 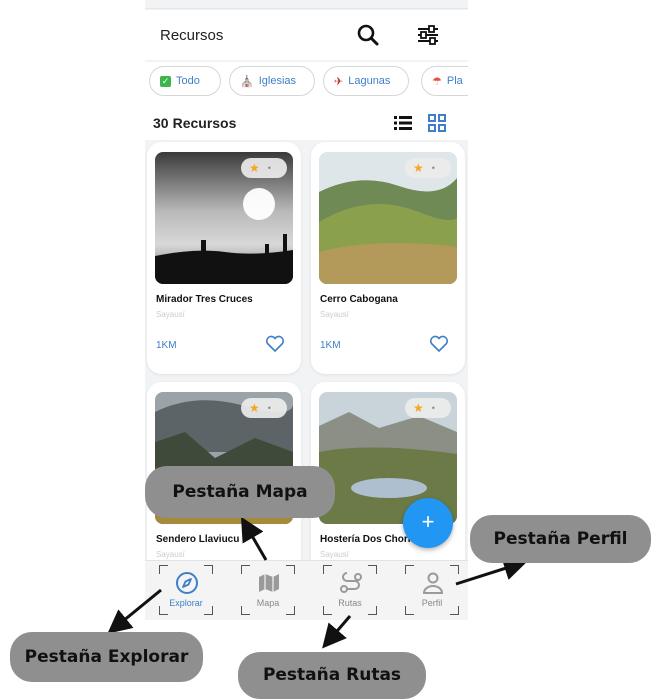 What do you see at coordinates (185, 81) in the screenshot?
I see `chip-todo: ✓ Todo` at bounding box center [185, 81].